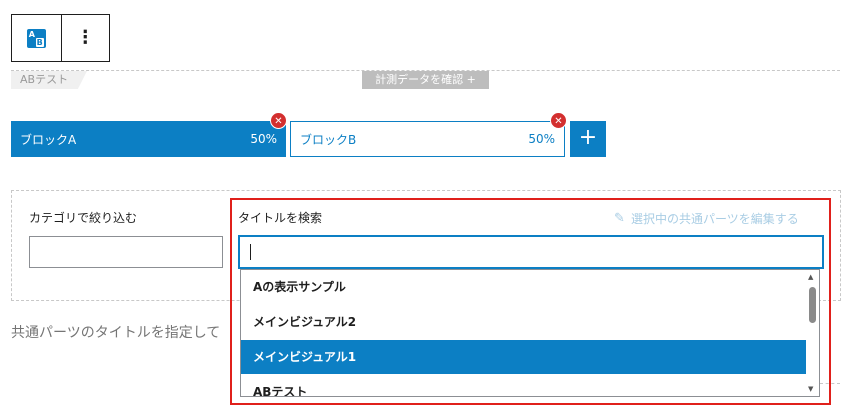 The image size is (856, 416). What do you see at coordinates (558, 120) in the screenshot?
I see `remove-block-b-button: ✕` at bounding box center [558, 120].